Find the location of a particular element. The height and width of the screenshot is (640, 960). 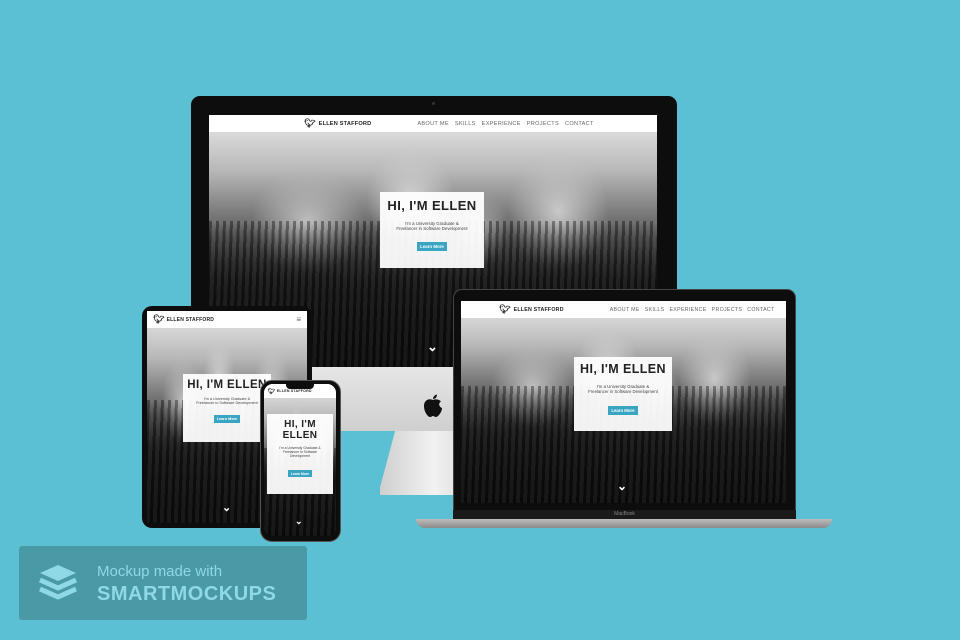

apple-logo-icon is located at coordinates (433, 407).